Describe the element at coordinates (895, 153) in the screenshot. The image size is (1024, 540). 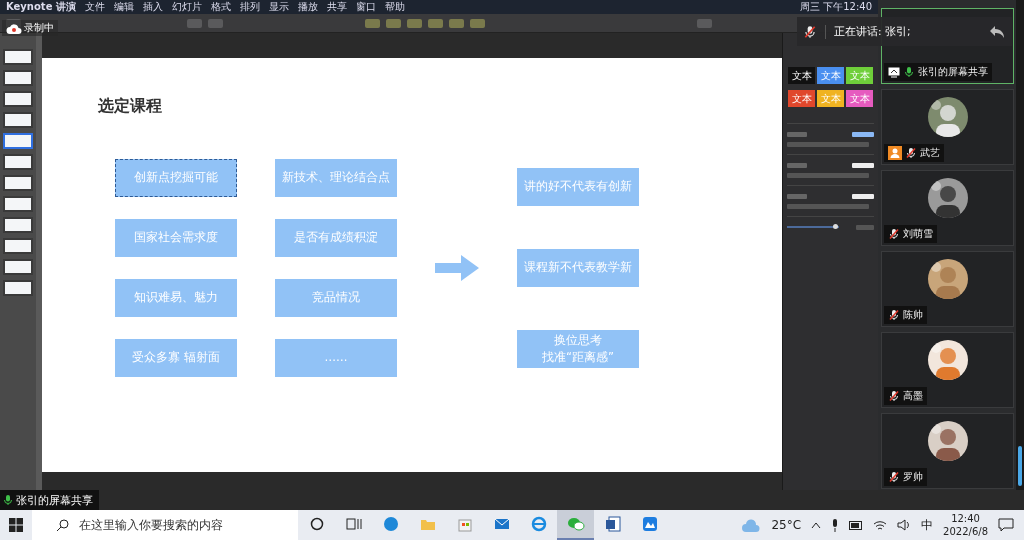
I see `user-icon` at that location.